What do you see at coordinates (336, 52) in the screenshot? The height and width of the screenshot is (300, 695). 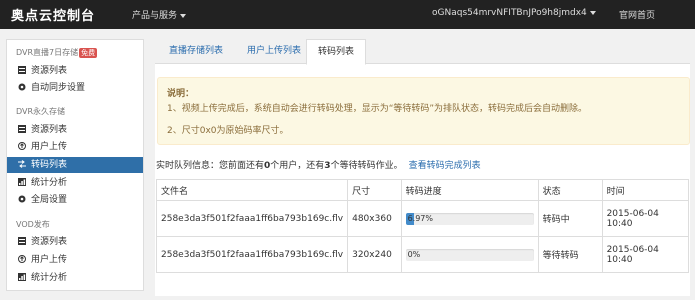 I see `tab-transcode-list: 转码列表` at bounding box center [336, 52].